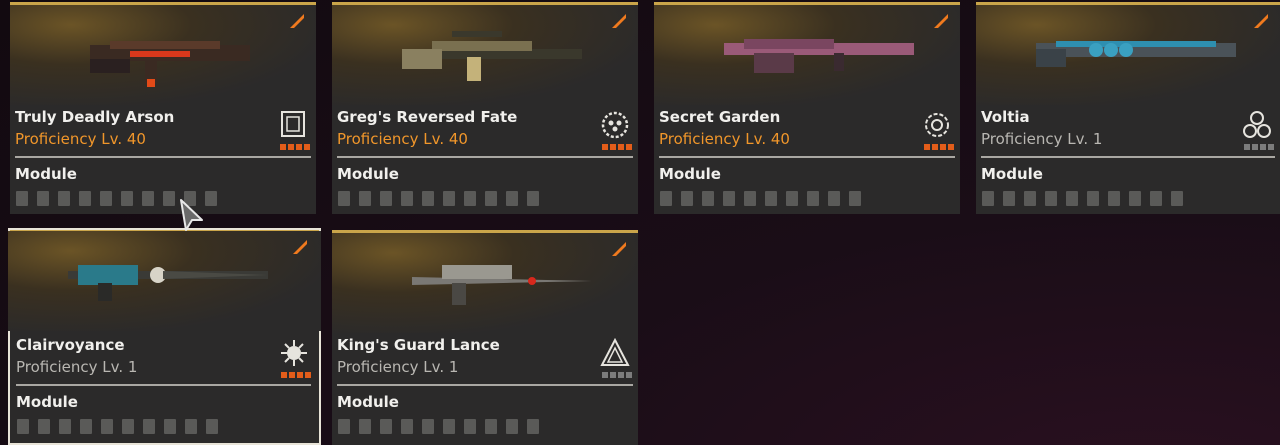 This screenshot has width=1280, height=445. Describe the element at coordinates (70, 345) in the screenshot. I see `weapon-name: Clairvoyance` at that location.